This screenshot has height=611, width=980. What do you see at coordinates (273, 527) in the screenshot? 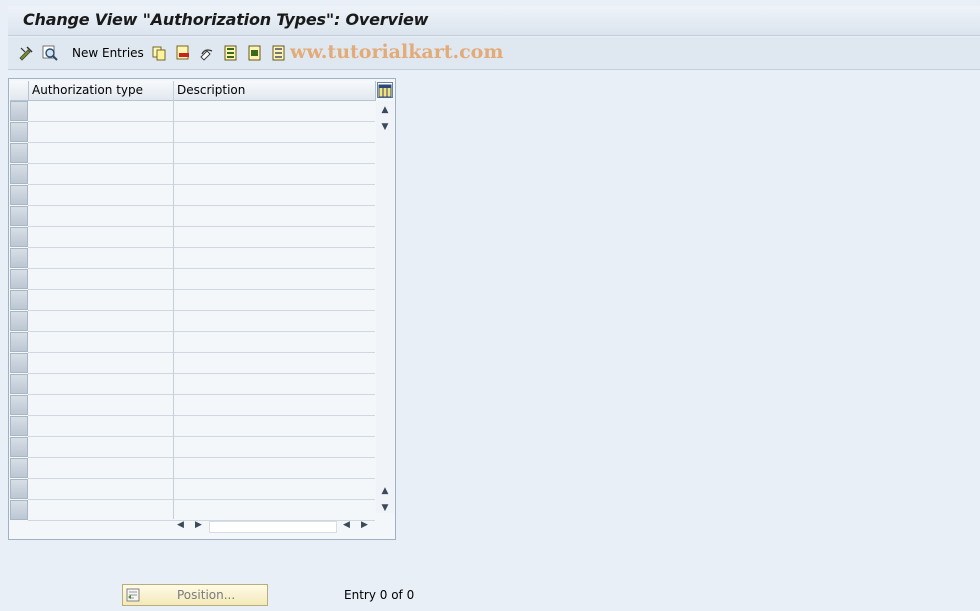
I see `horizontal-scroll-track` at bounding box center [273, 527].